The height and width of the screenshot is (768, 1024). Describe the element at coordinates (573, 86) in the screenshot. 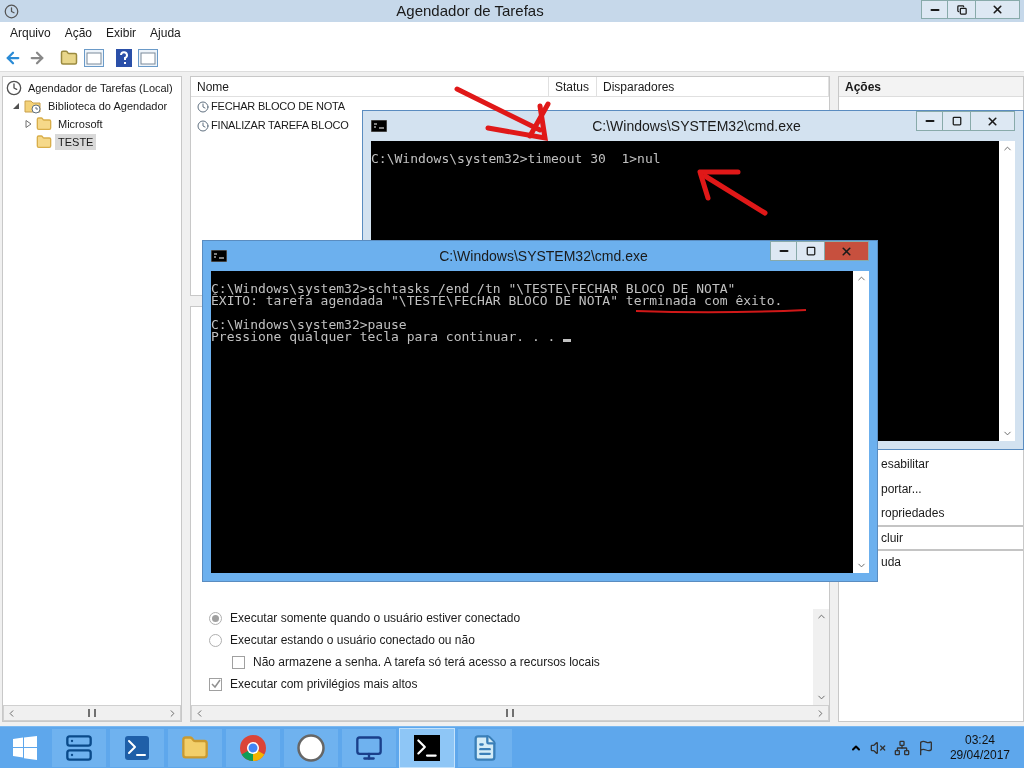

I see `column-header: Status` at that location.